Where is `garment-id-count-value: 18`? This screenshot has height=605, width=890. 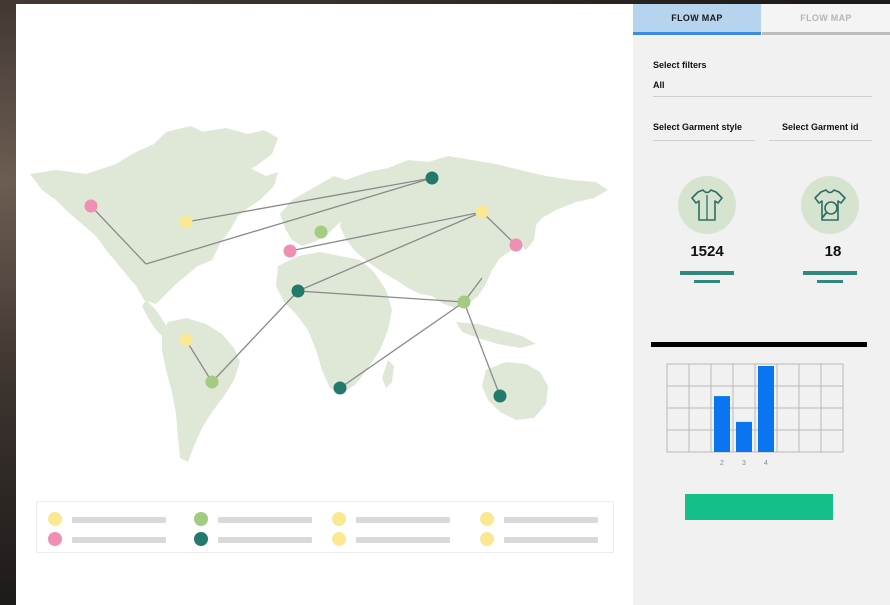
garment-id-count-value: 18 is located at coordinates (833, 251).